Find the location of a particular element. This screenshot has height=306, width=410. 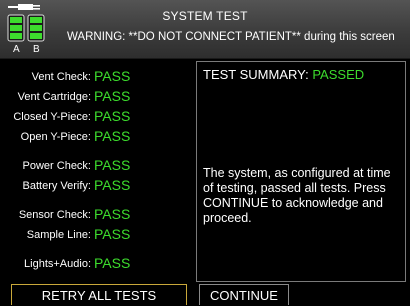

summary-title: TEST SUMMARY: PASSED is located at coordinates (283, 74).